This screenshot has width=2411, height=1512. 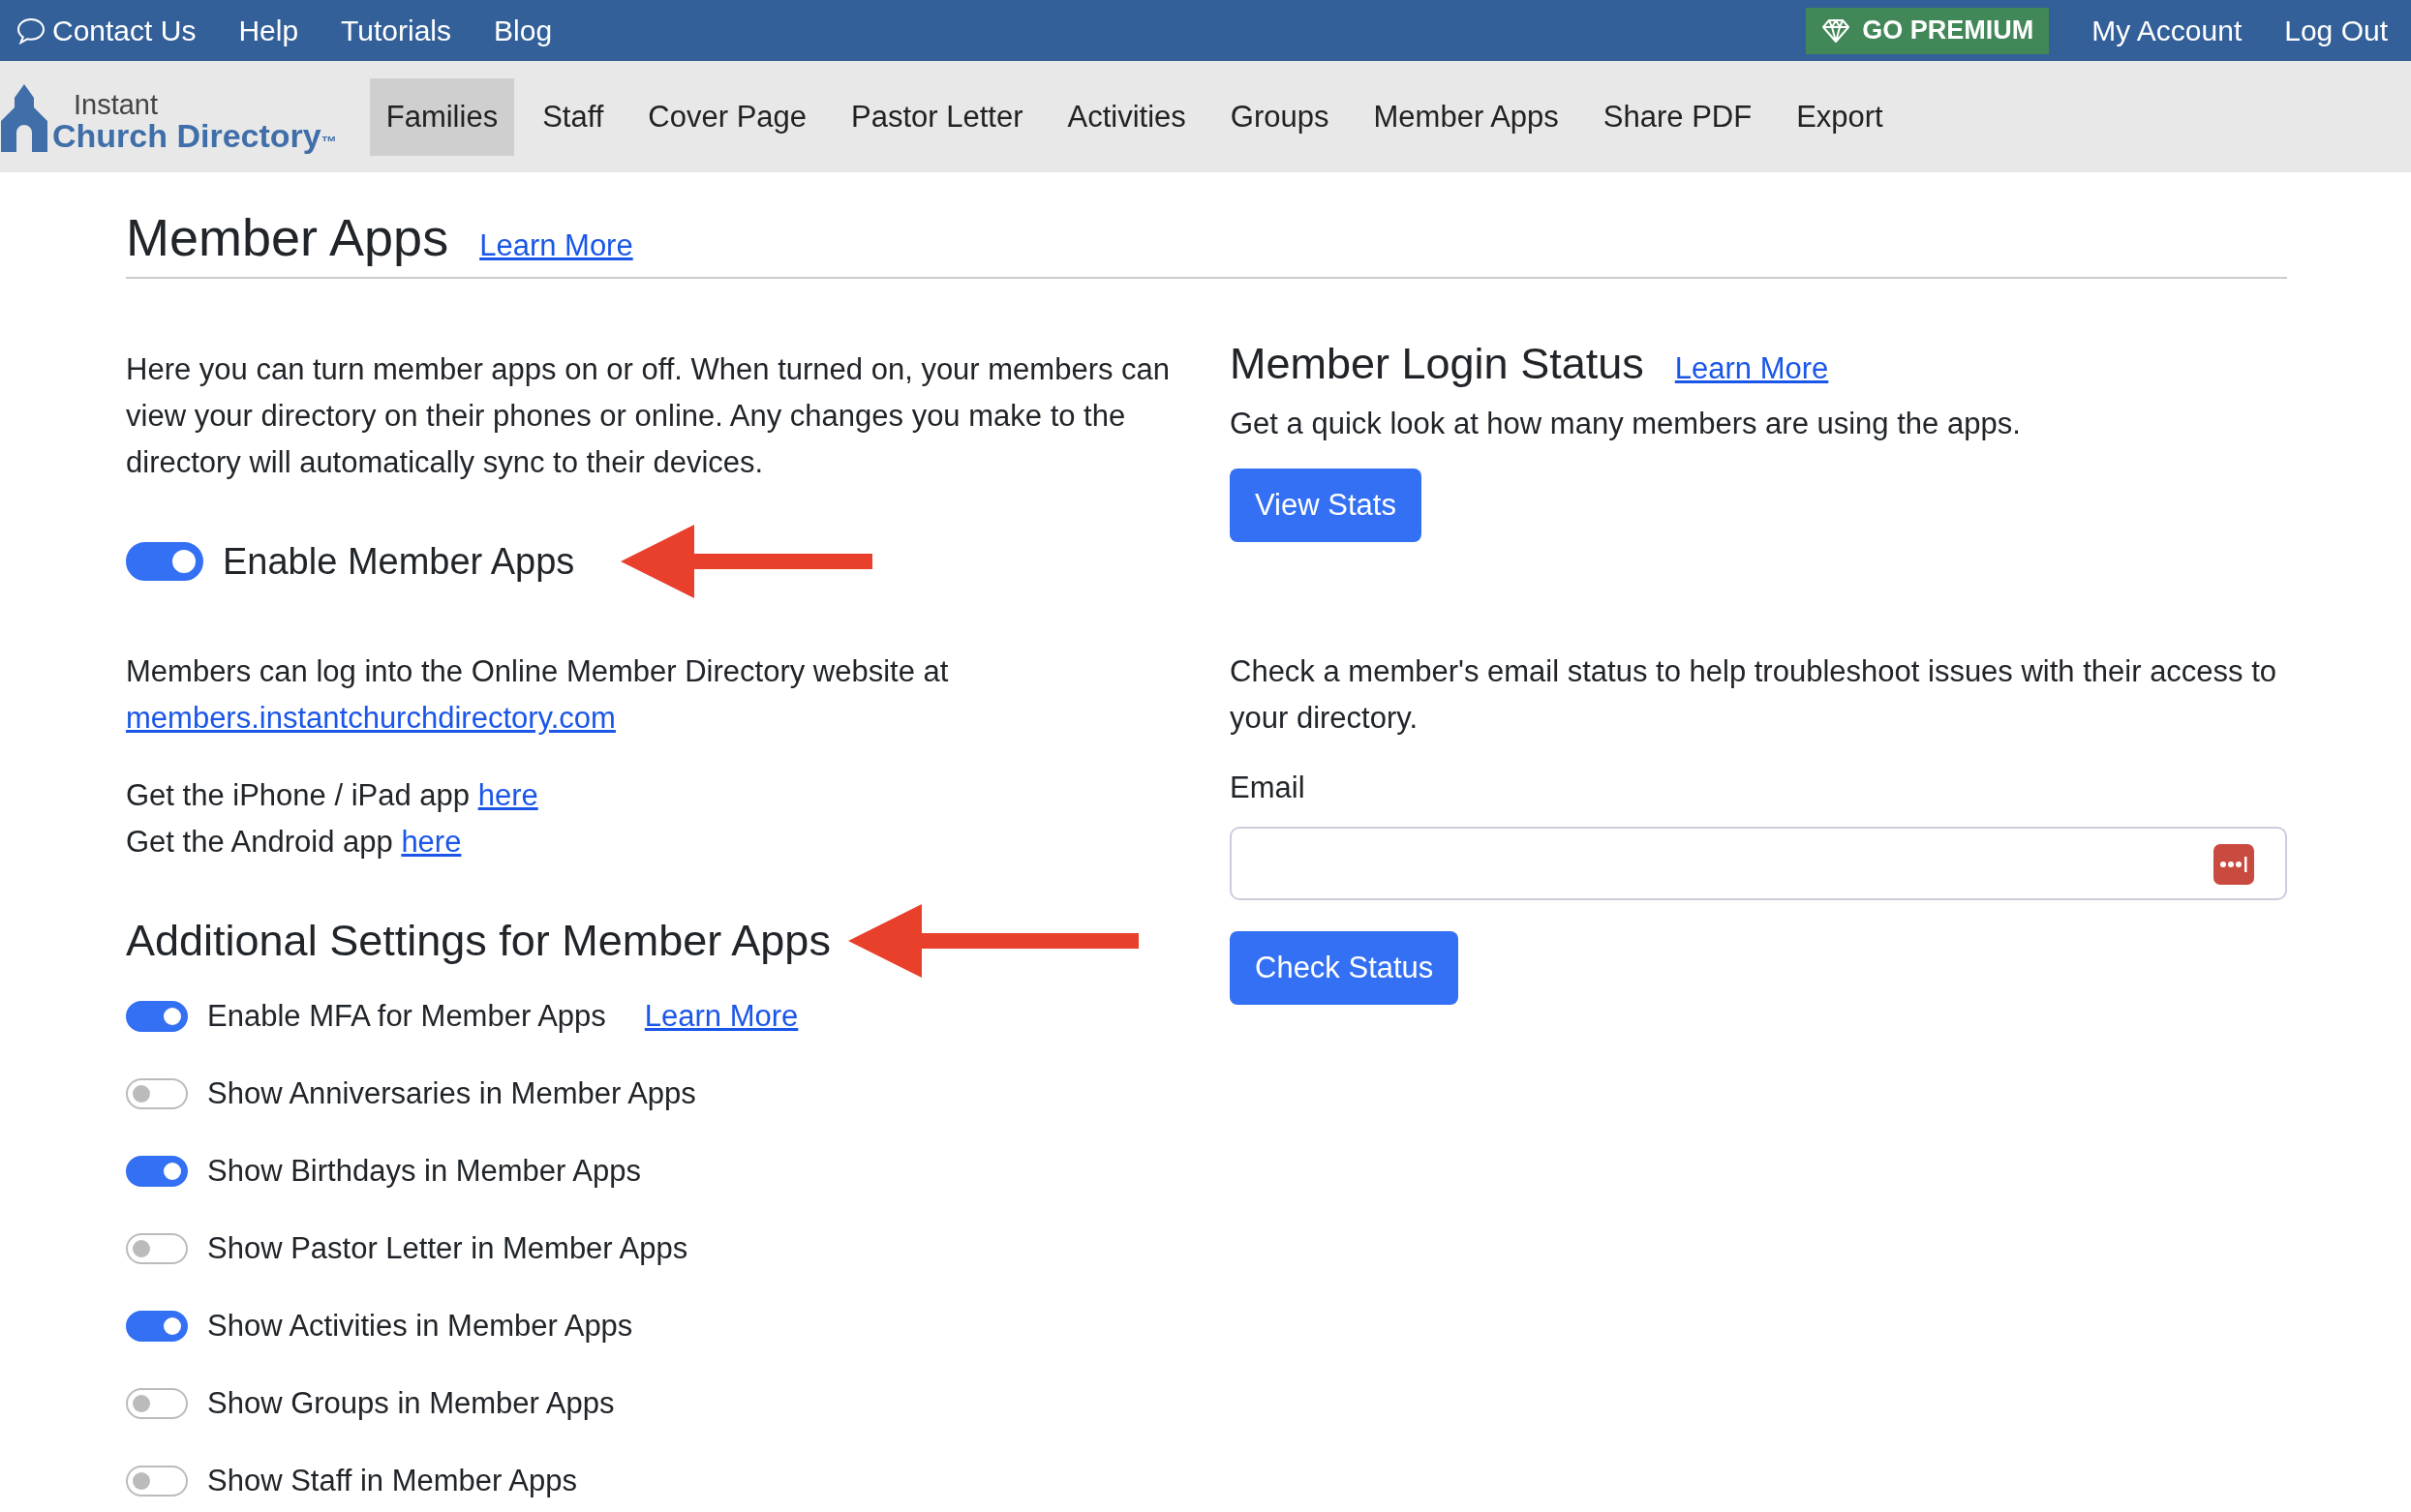 What do you see at coordinates (399, 561) in the screenshot?
I see `toggle-label: Enable Member Apps` at bounding box center [399, 561].